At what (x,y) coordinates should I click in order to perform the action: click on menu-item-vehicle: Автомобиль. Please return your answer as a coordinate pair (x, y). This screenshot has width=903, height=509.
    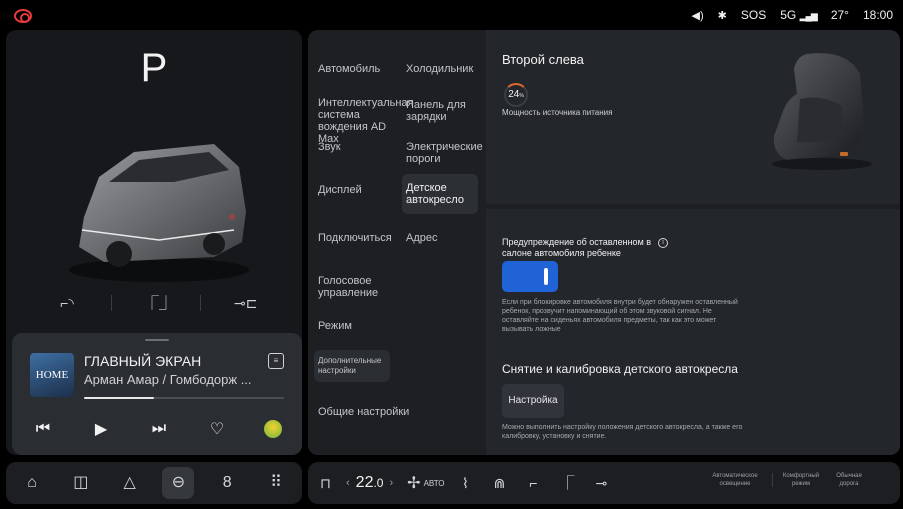
    Looking at the image, I should click on (349, 69).